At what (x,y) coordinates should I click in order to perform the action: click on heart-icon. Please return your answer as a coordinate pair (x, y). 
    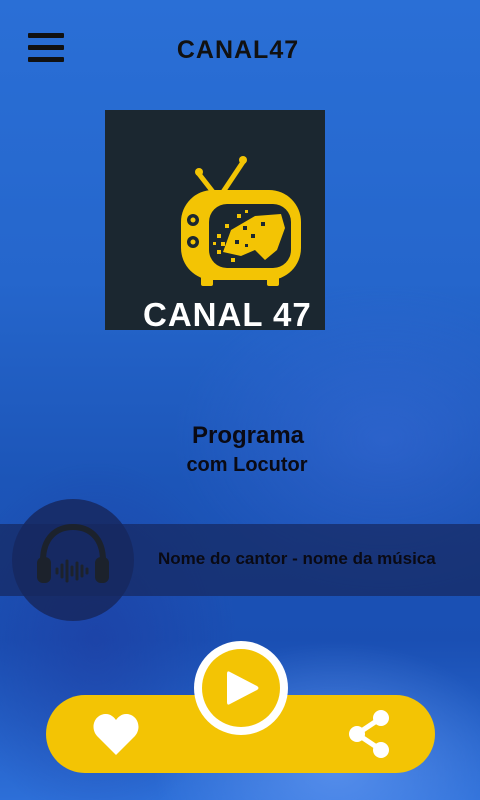
    Looking at the image, I should click on (116, 734).